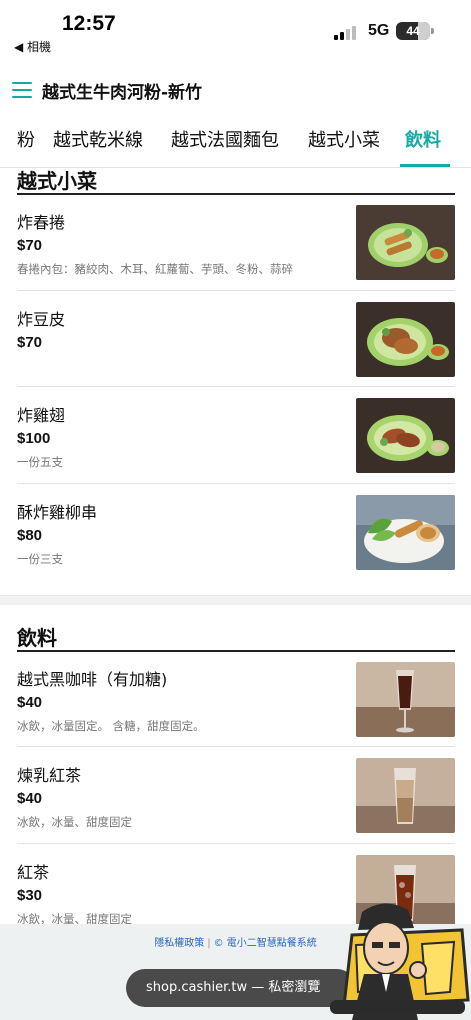 This screenshot has width=471, height=1020. I want to click on battery-level: 44, so click(413, 31).